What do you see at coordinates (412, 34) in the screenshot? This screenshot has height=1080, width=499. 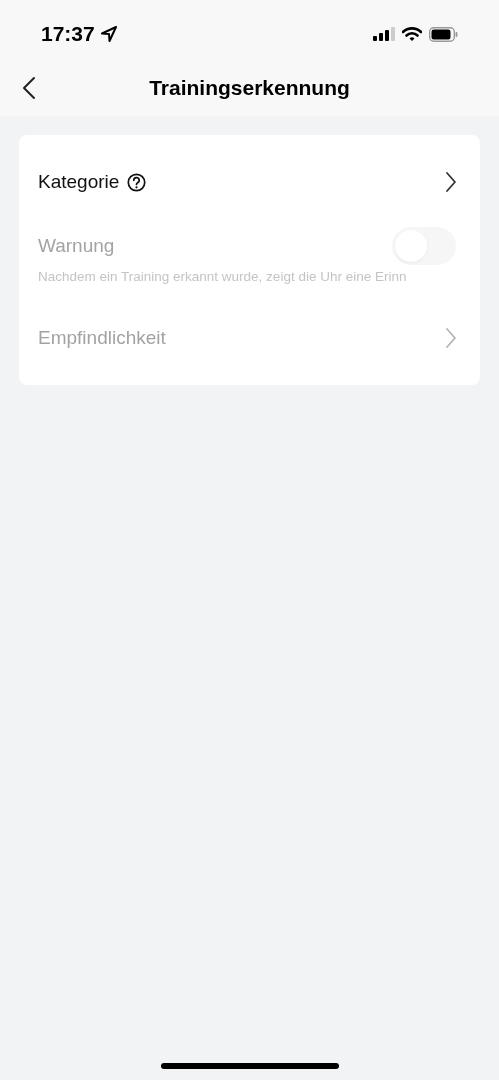 I see `wifi-icon` at bounding box center [412, 34].